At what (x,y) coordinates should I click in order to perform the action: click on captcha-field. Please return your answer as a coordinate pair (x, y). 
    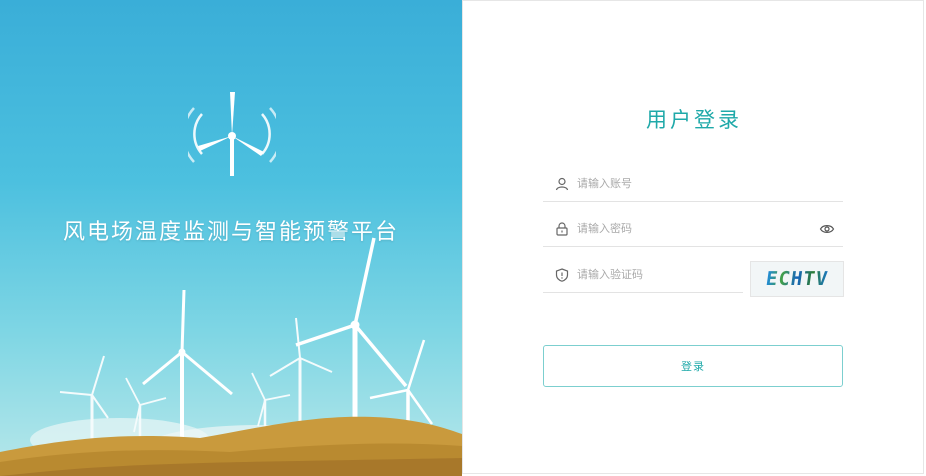
    Looking at the image, I should click on (643, 275).